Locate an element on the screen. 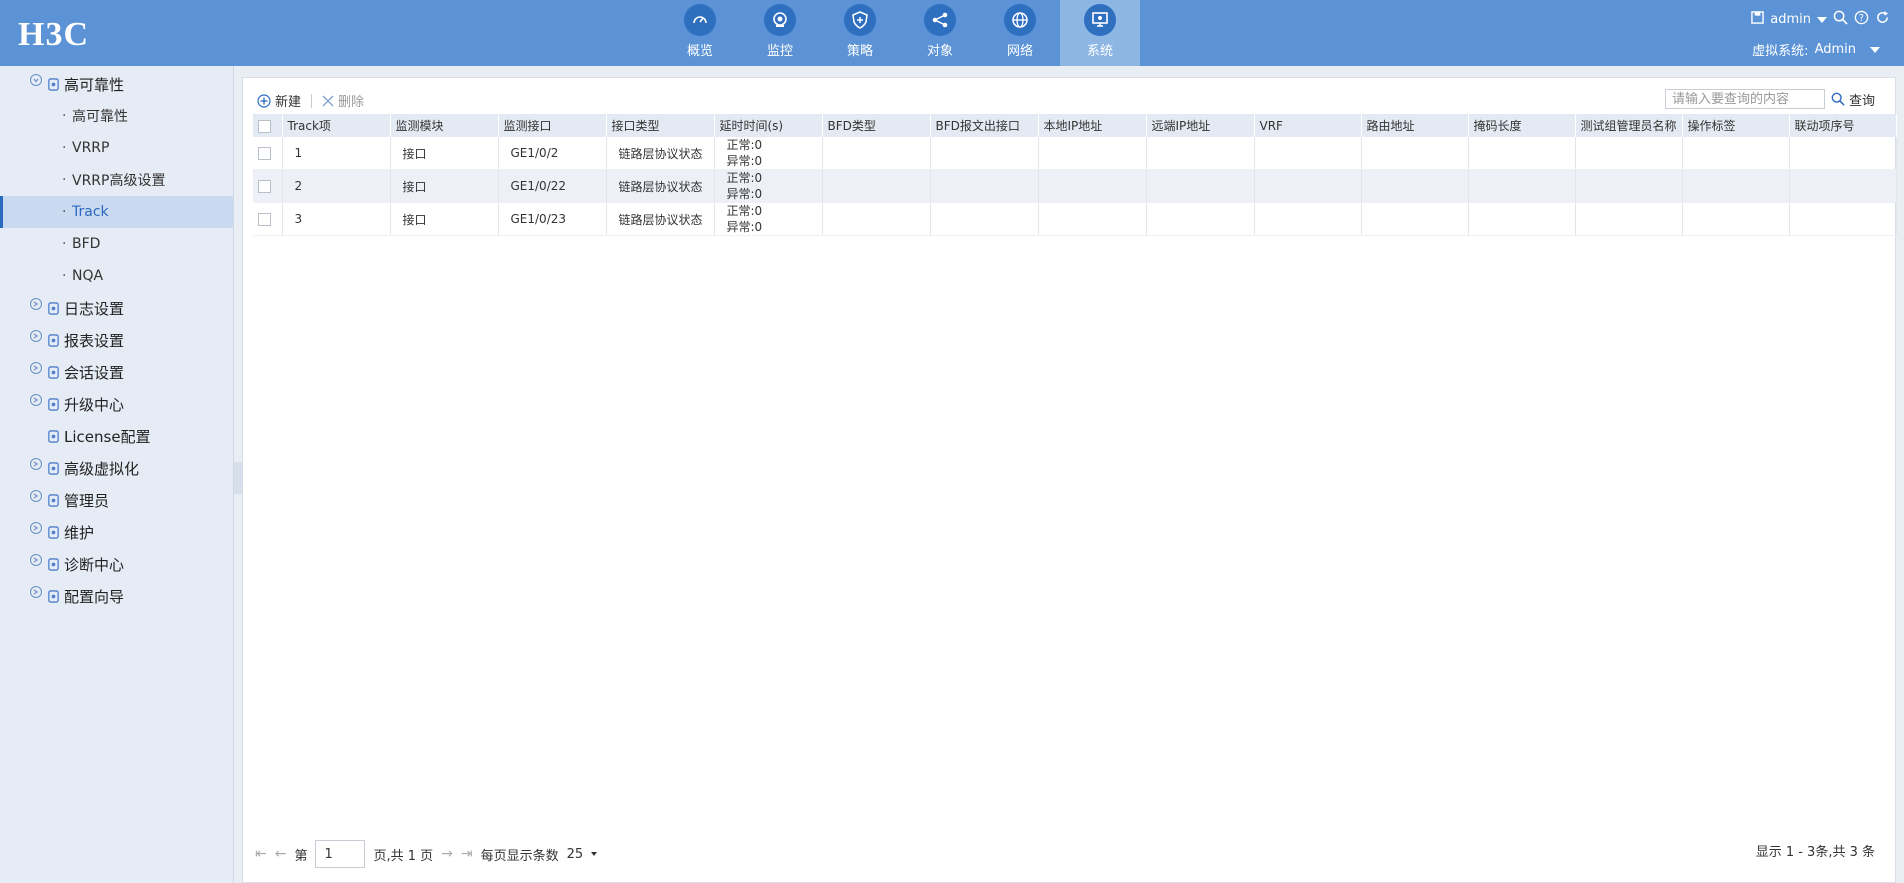  sidebar-group: 维护 is located at coordinates (116, 532).